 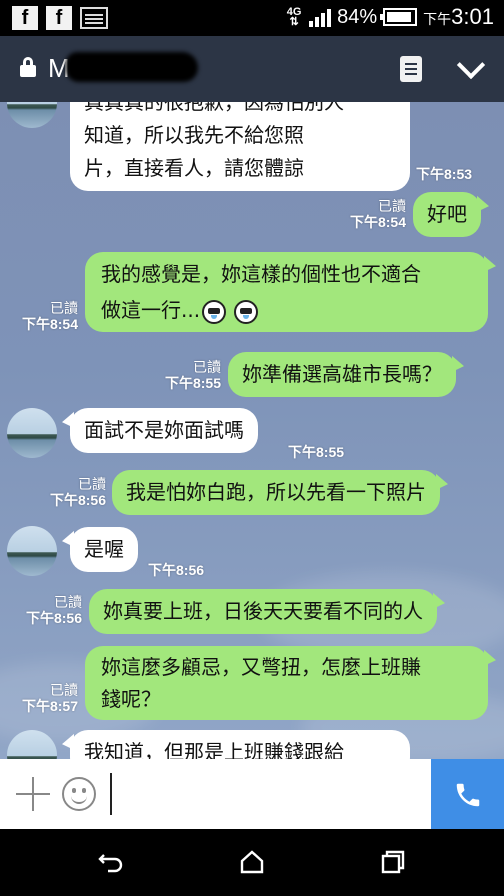 I want to click on message-input-bar, so click(x=252, y=794).